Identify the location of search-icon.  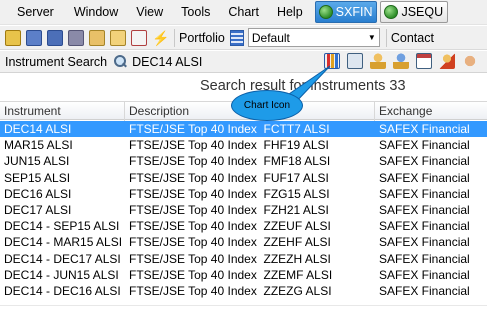
(120, 61).